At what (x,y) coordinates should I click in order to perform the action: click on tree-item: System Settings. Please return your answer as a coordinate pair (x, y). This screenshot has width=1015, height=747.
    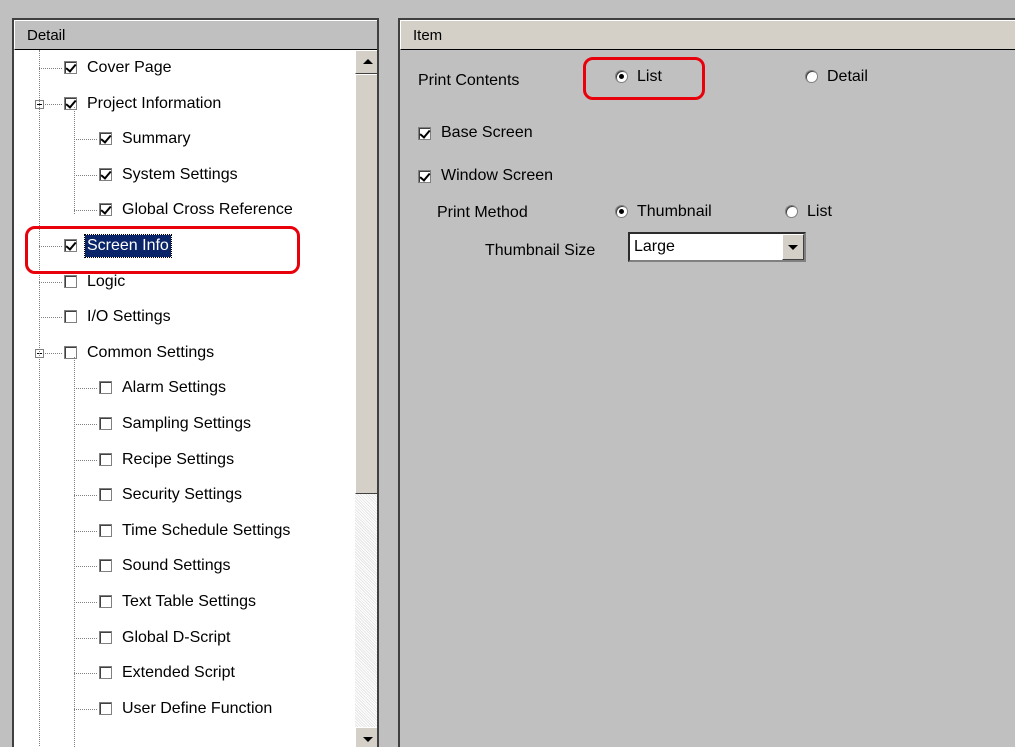
    Looking at the image, I should click on (184, 175).